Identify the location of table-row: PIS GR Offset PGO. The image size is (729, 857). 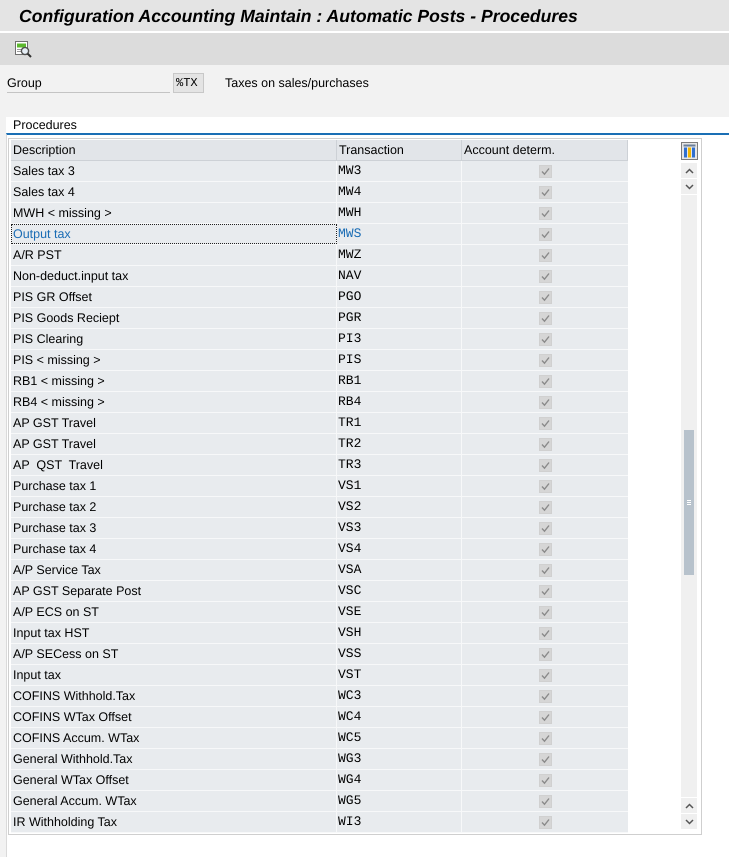
(319, 297).